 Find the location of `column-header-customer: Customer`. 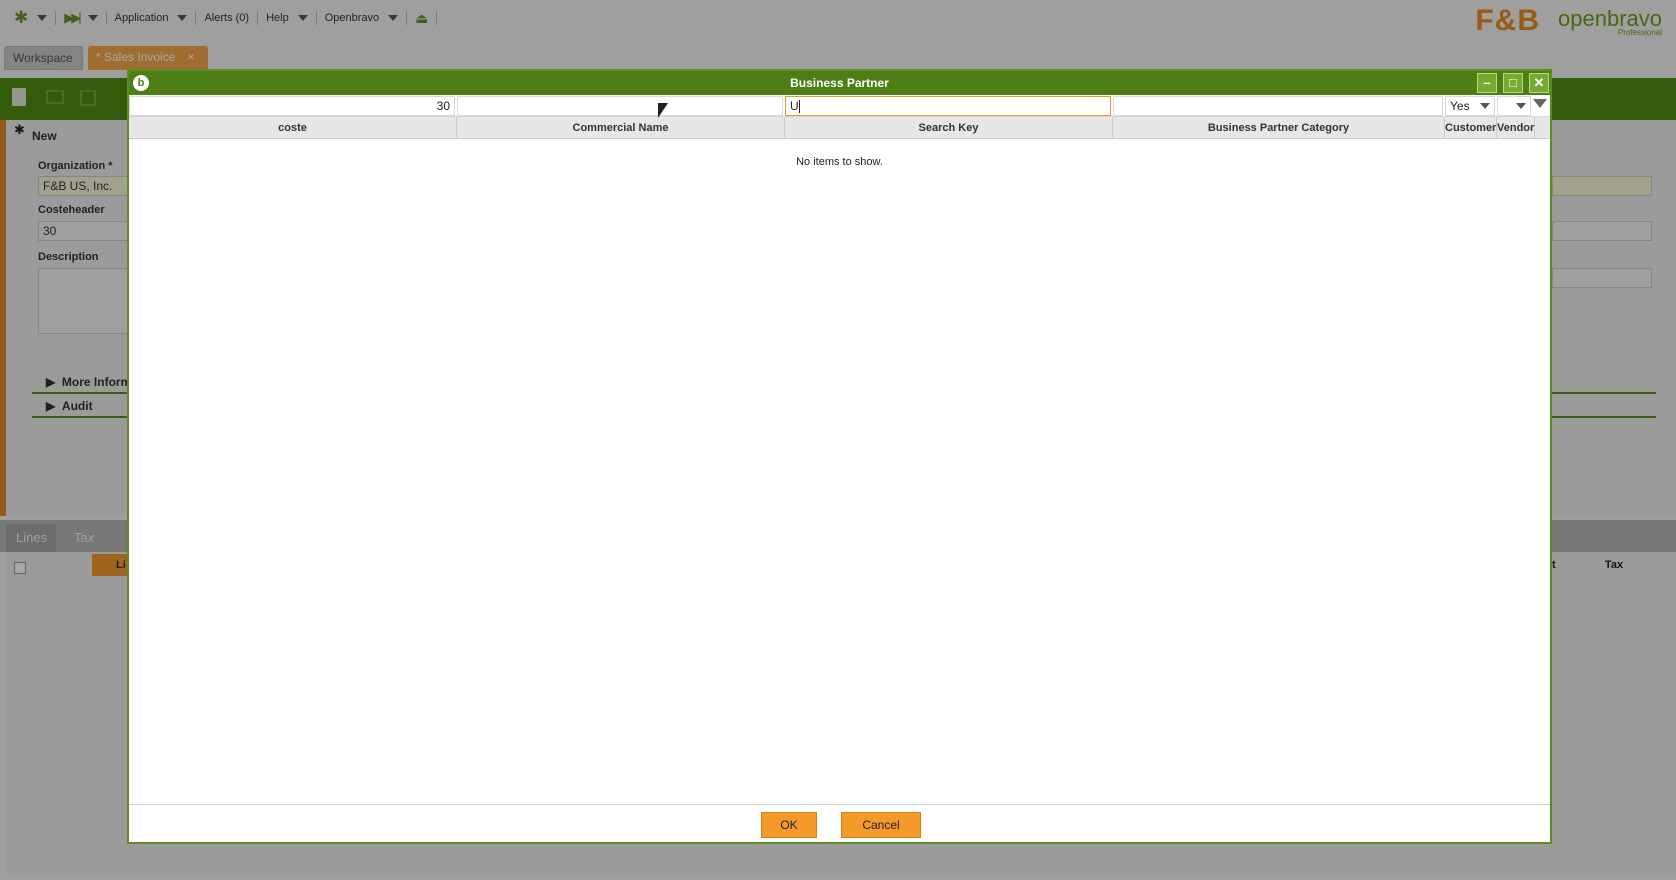

column-header-customer: Customer is located at coordinates (1471, 128).